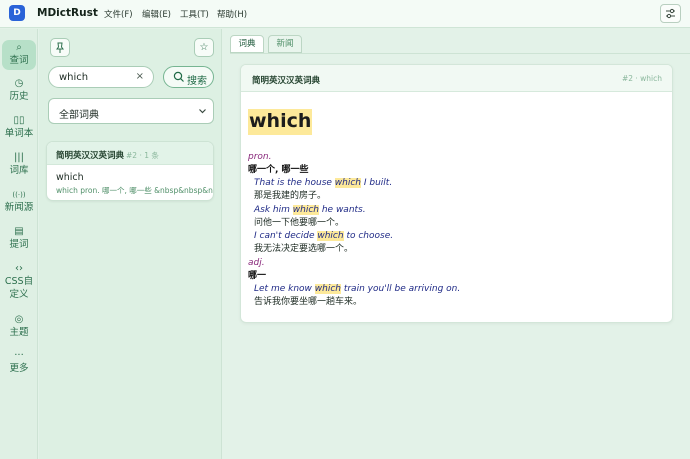 This screenshot has width=690, height=459. I want to click on result-meta: #2 · 1 条, so click(142, 155).